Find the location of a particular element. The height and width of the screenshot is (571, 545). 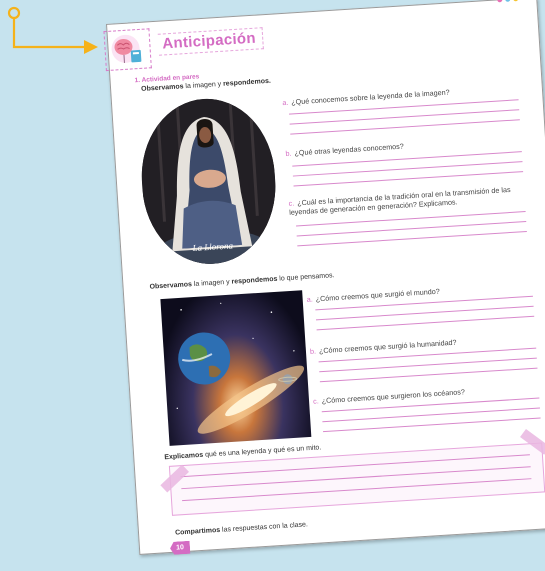

brain-book-icon is located at coordinates (126, 48).